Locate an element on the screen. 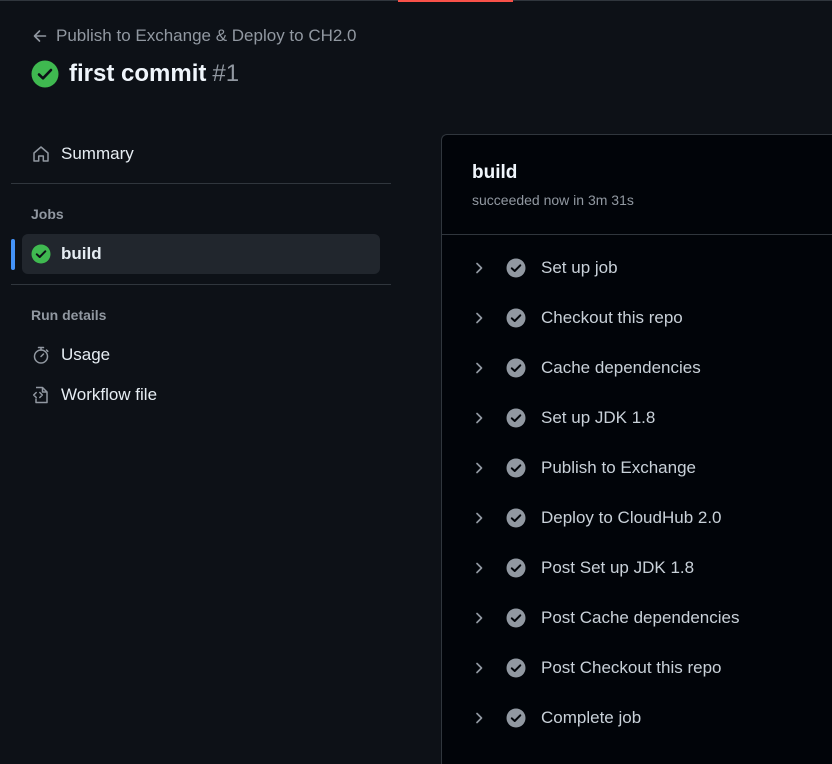  step-label: Post Set up JDK 1.8 is located at coordinates (618, 567).